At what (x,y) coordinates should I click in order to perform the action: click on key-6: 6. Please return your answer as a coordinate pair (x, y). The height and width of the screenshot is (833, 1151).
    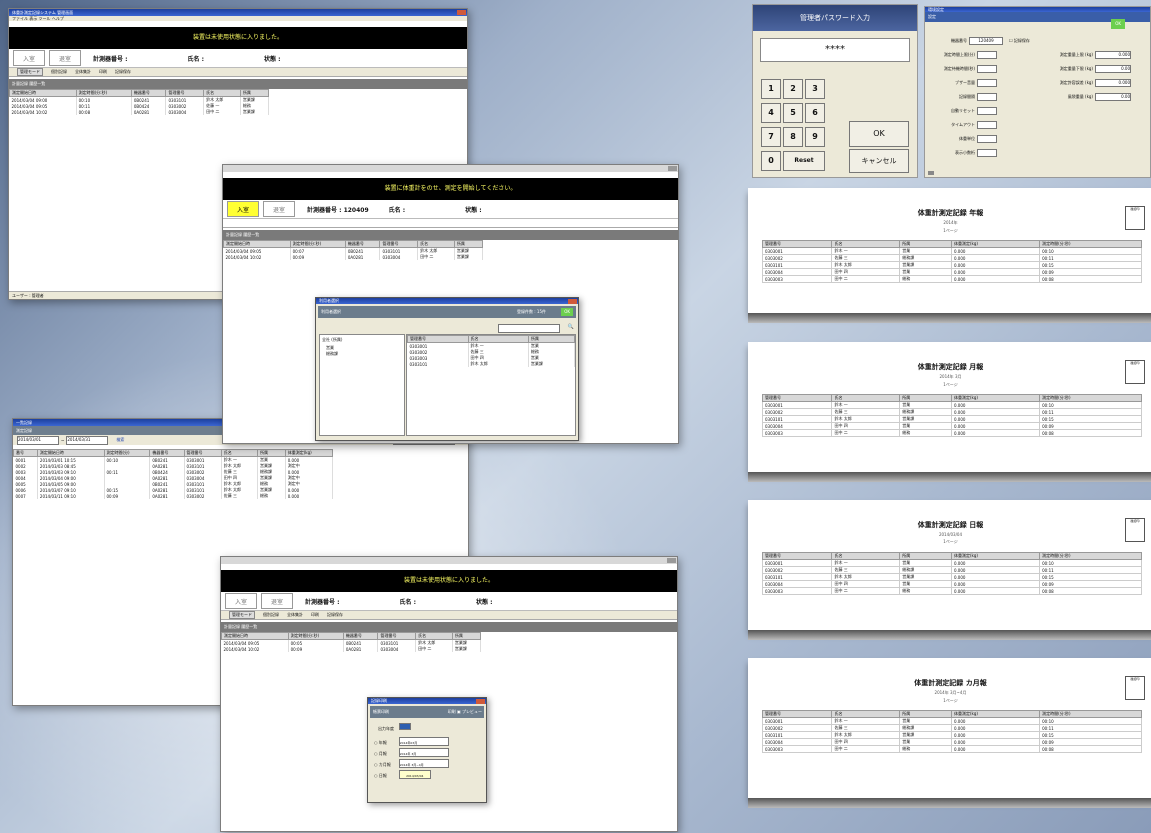
    Looking at the image, I should click on (815, 113).